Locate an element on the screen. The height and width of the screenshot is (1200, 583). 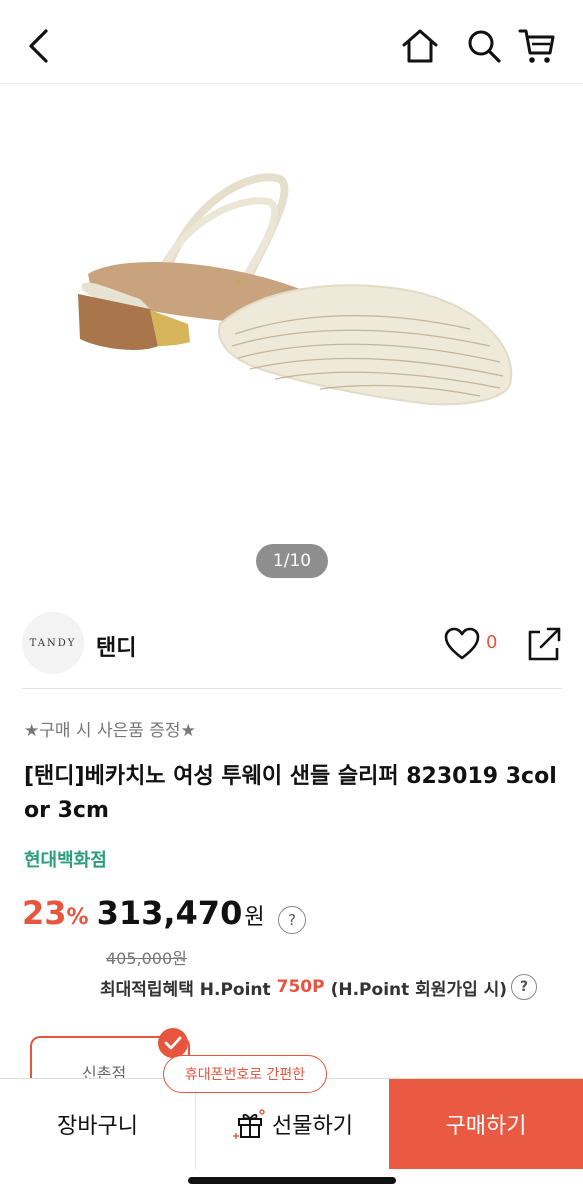
product-title: [탠디]베카치노 여성 투웨이 샌들 슬리퍼 823019 3color 3cm is located at coordinates (290, 793).